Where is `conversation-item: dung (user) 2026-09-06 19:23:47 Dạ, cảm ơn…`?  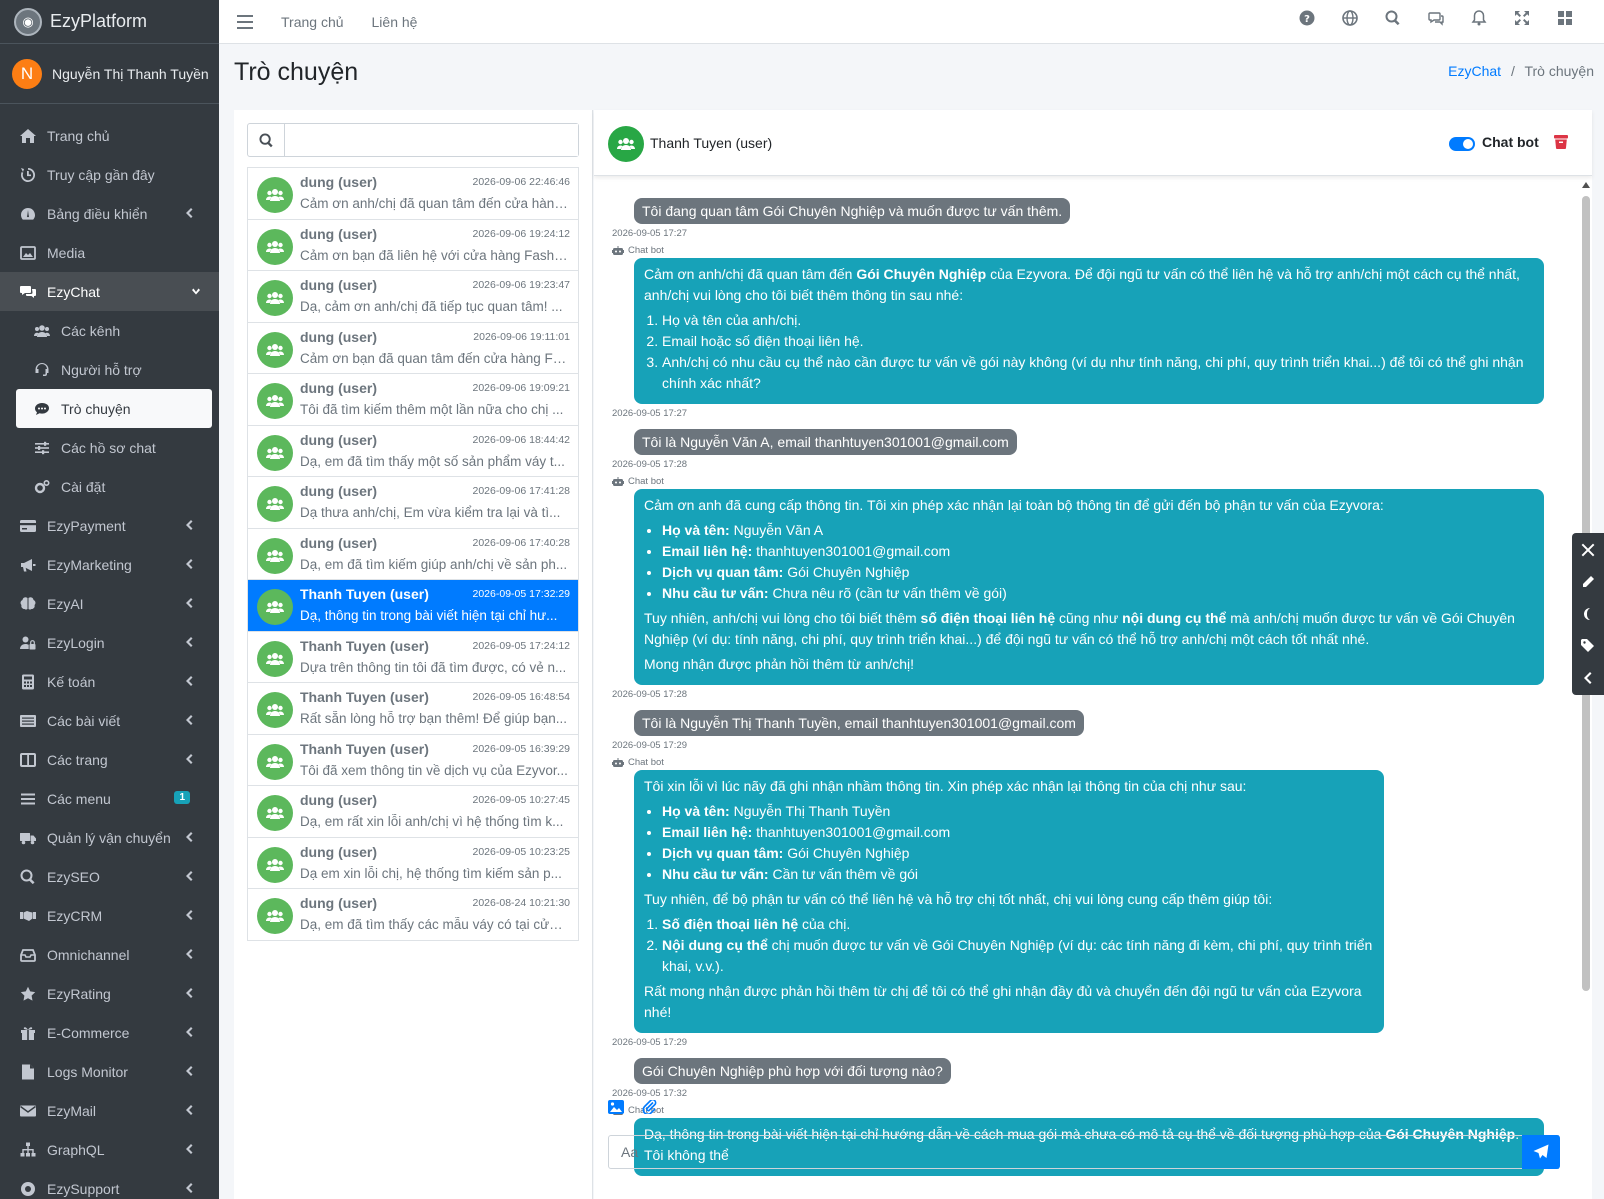
conversation-item: dung (user) 2026-09-06 19:23:47 Dạ, cảm ơn… is located at coordinates (413, 297).